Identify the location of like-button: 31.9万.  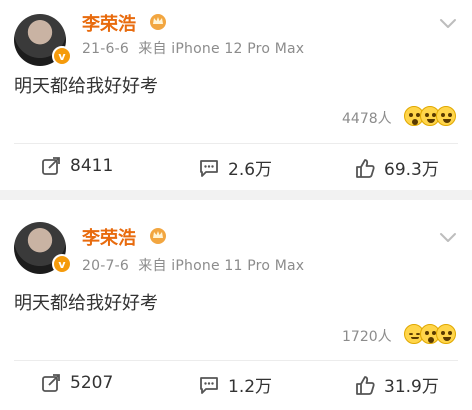
(396, 384).